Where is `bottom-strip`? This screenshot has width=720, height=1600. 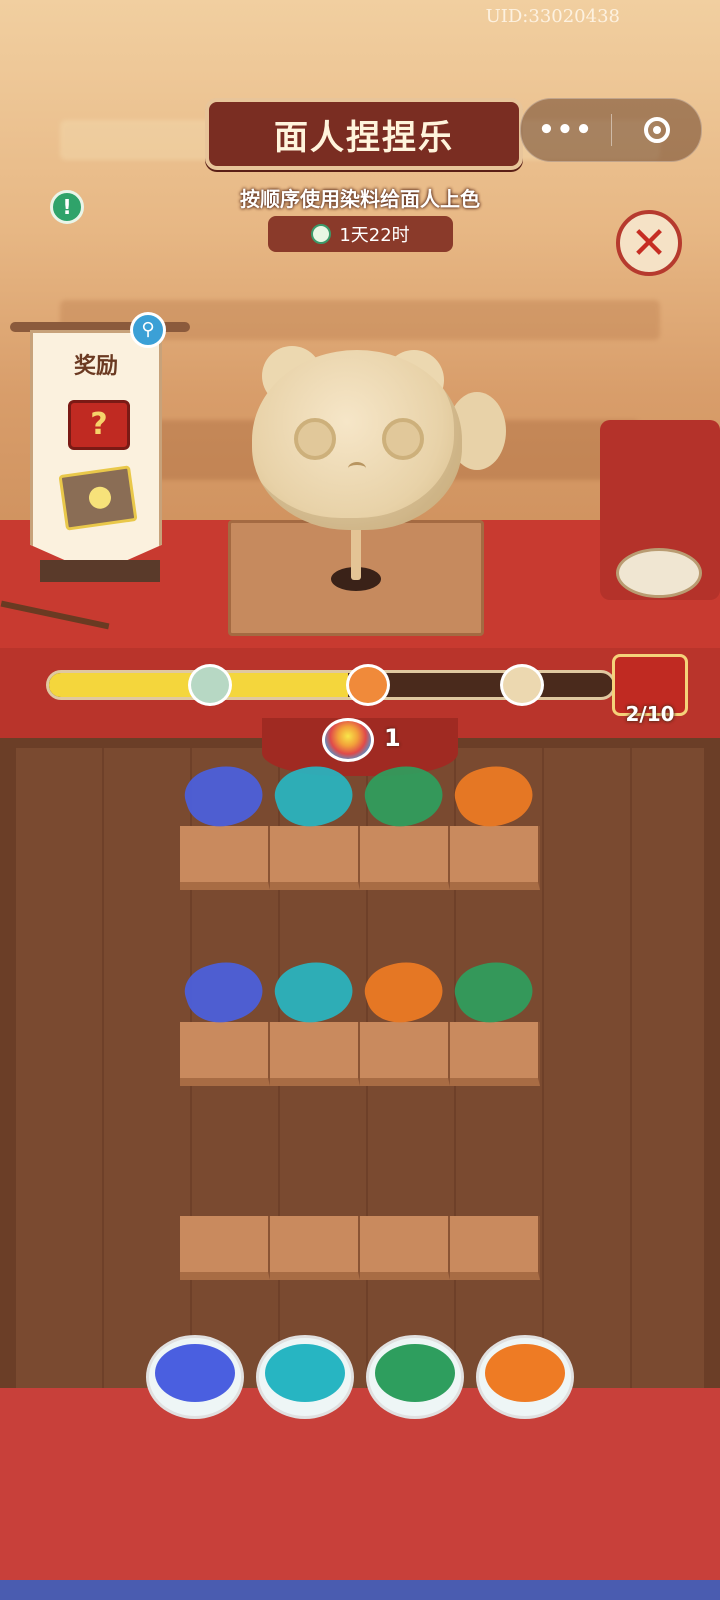 bottom-strip is located at coordinates (360, 1590).